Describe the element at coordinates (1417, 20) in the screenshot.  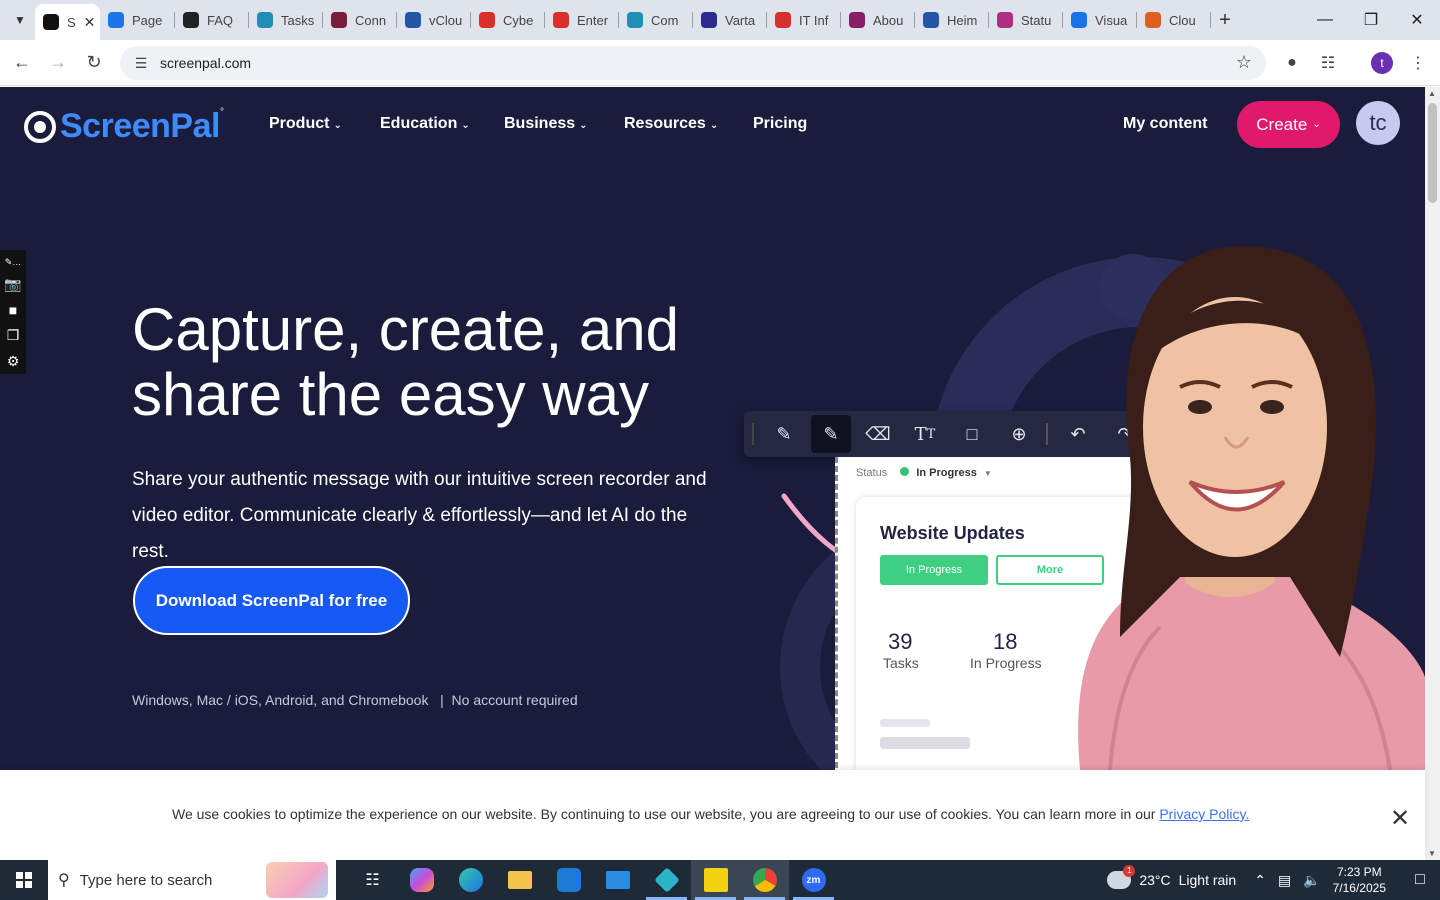
I see `close-window-icon: ✕` at that location.